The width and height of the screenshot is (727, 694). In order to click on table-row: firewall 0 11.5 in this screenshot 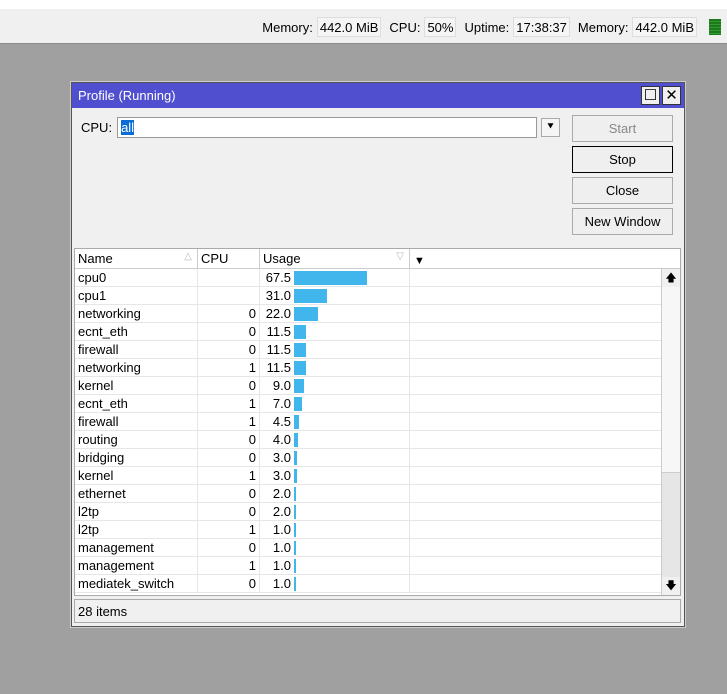, I will do `click(377, 350)`.